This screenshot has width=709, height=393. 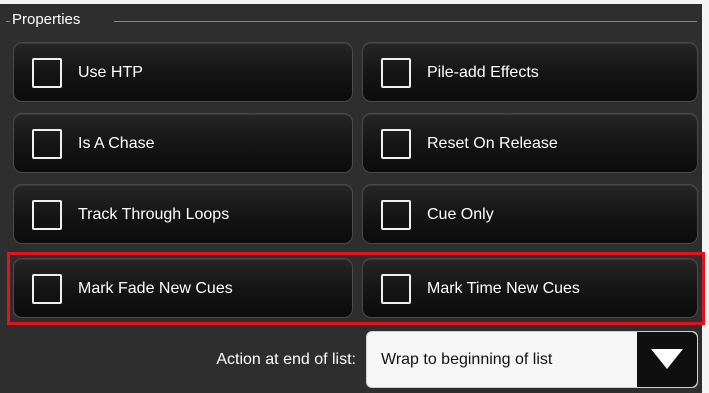 I want to click on option-label: Pile-add Effects, so click(x=483, y=72).